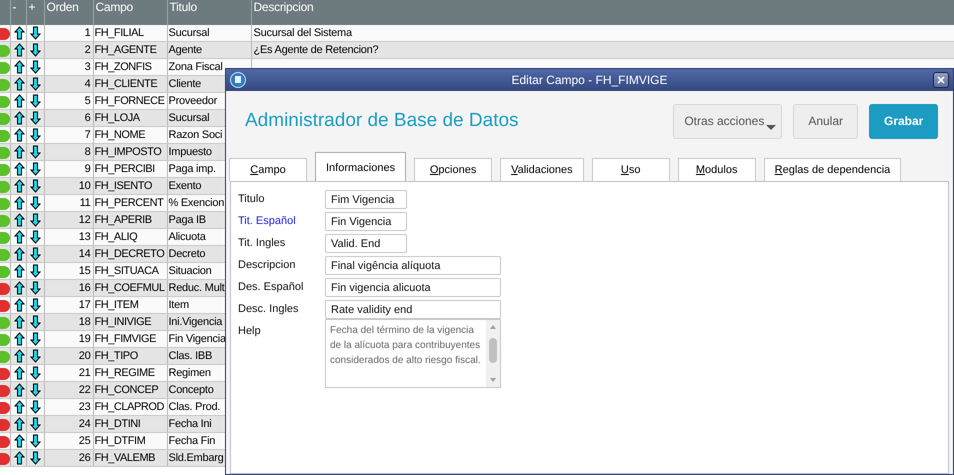 The image size is (954, 475). What do you see at coordinates (68, 390) in the screenshot?
I see `order-cell: 22` at bounding box center [68, 390].